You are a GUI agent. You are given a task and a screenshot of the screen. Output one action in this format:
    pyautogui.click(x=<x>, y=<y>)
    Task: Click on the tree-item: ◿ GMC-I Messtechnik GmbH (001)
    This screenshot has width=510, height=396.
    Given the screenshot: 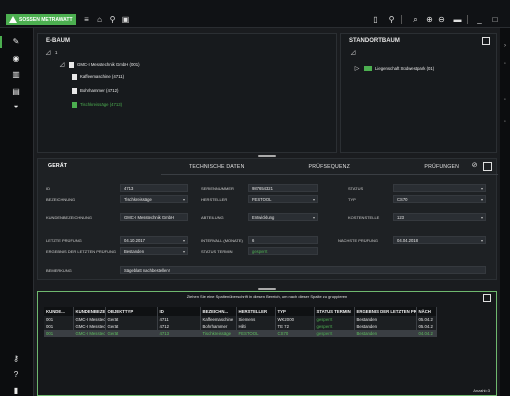 What is the action you would take?
    pyautogui.click(x=99, y=64)
    